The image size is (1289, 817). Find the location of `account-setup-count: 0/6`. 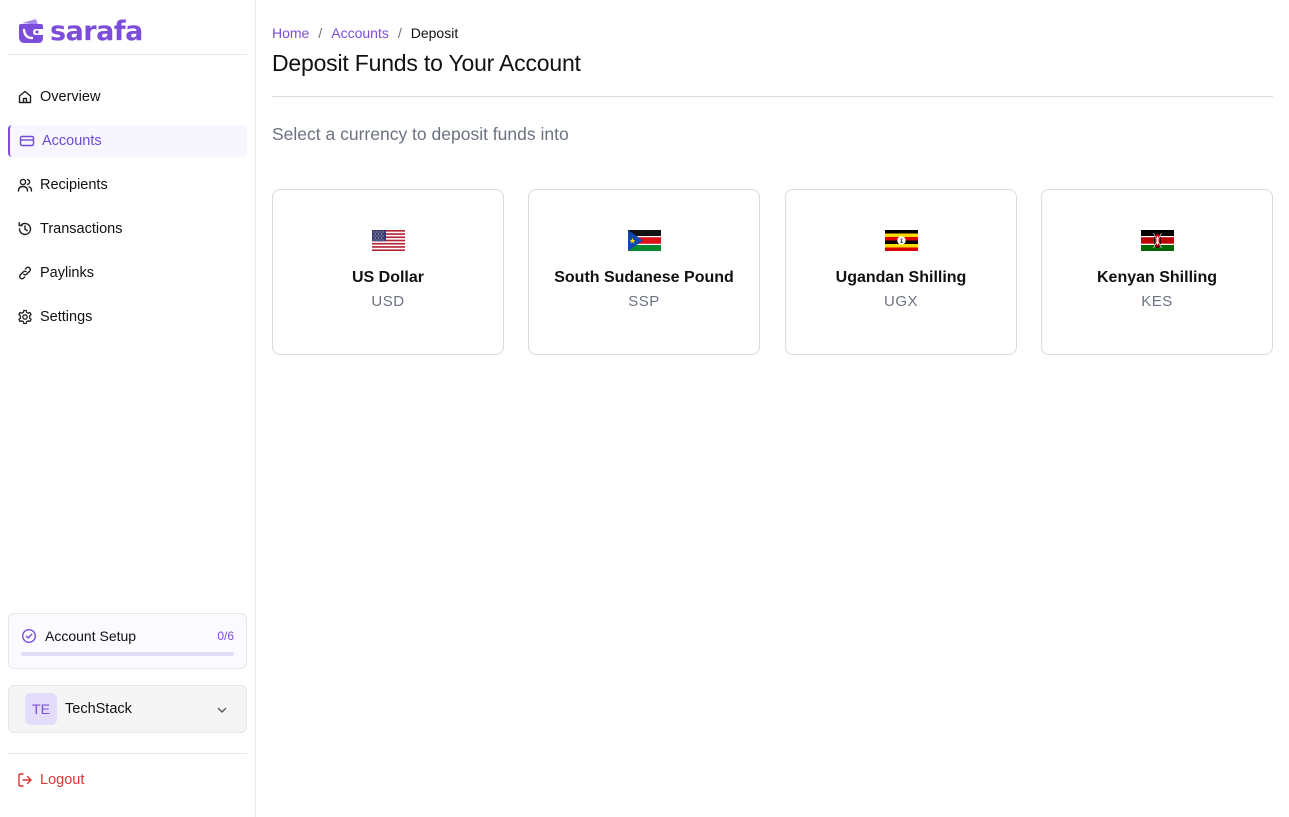

account-setup-count: 0/6 is located at coordinates (225, 636).